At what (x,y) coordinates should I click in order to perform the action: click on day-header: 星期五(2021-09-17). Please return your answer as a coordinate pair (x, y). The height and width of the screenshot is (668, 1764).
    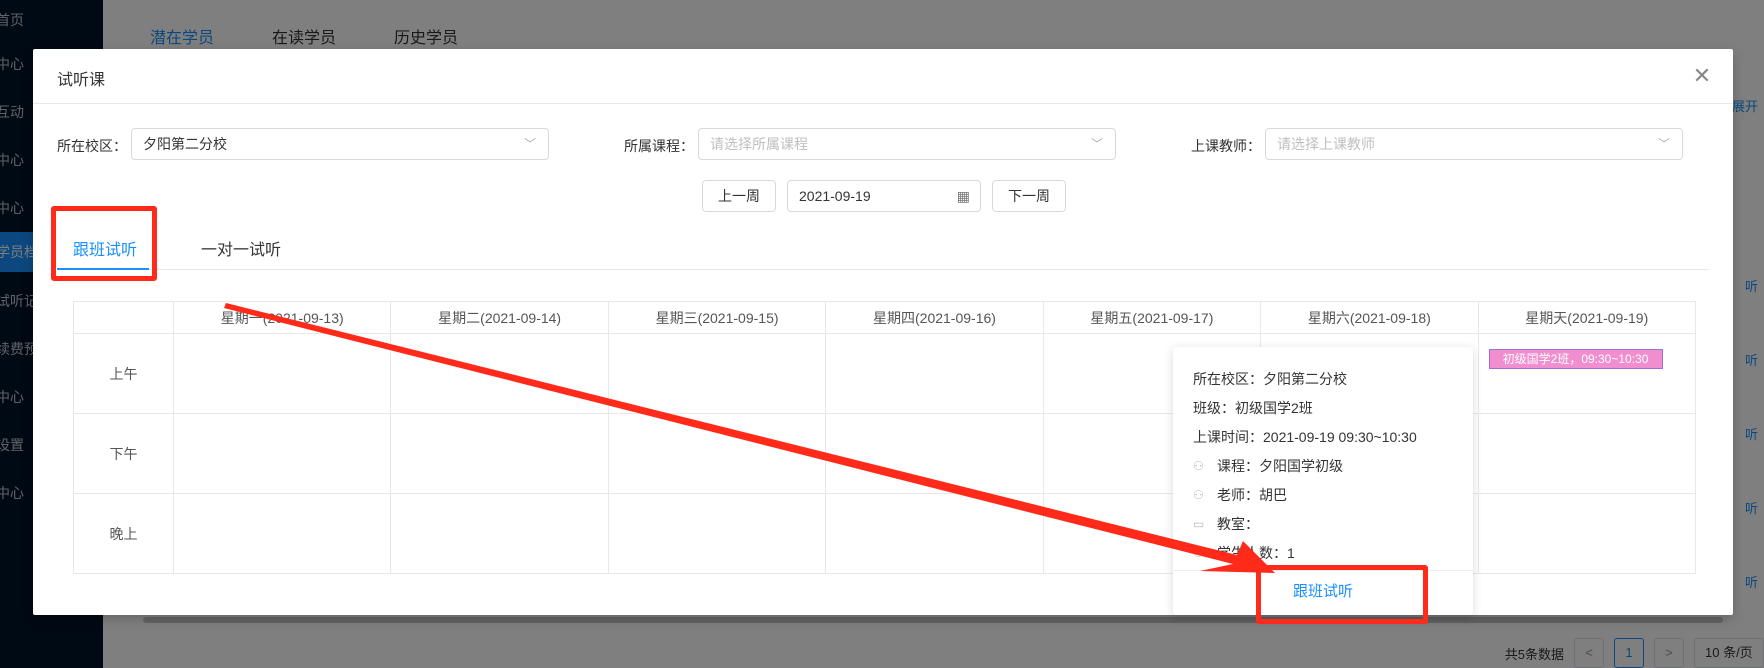
    Looking at the image, I should click on (1152, 317).